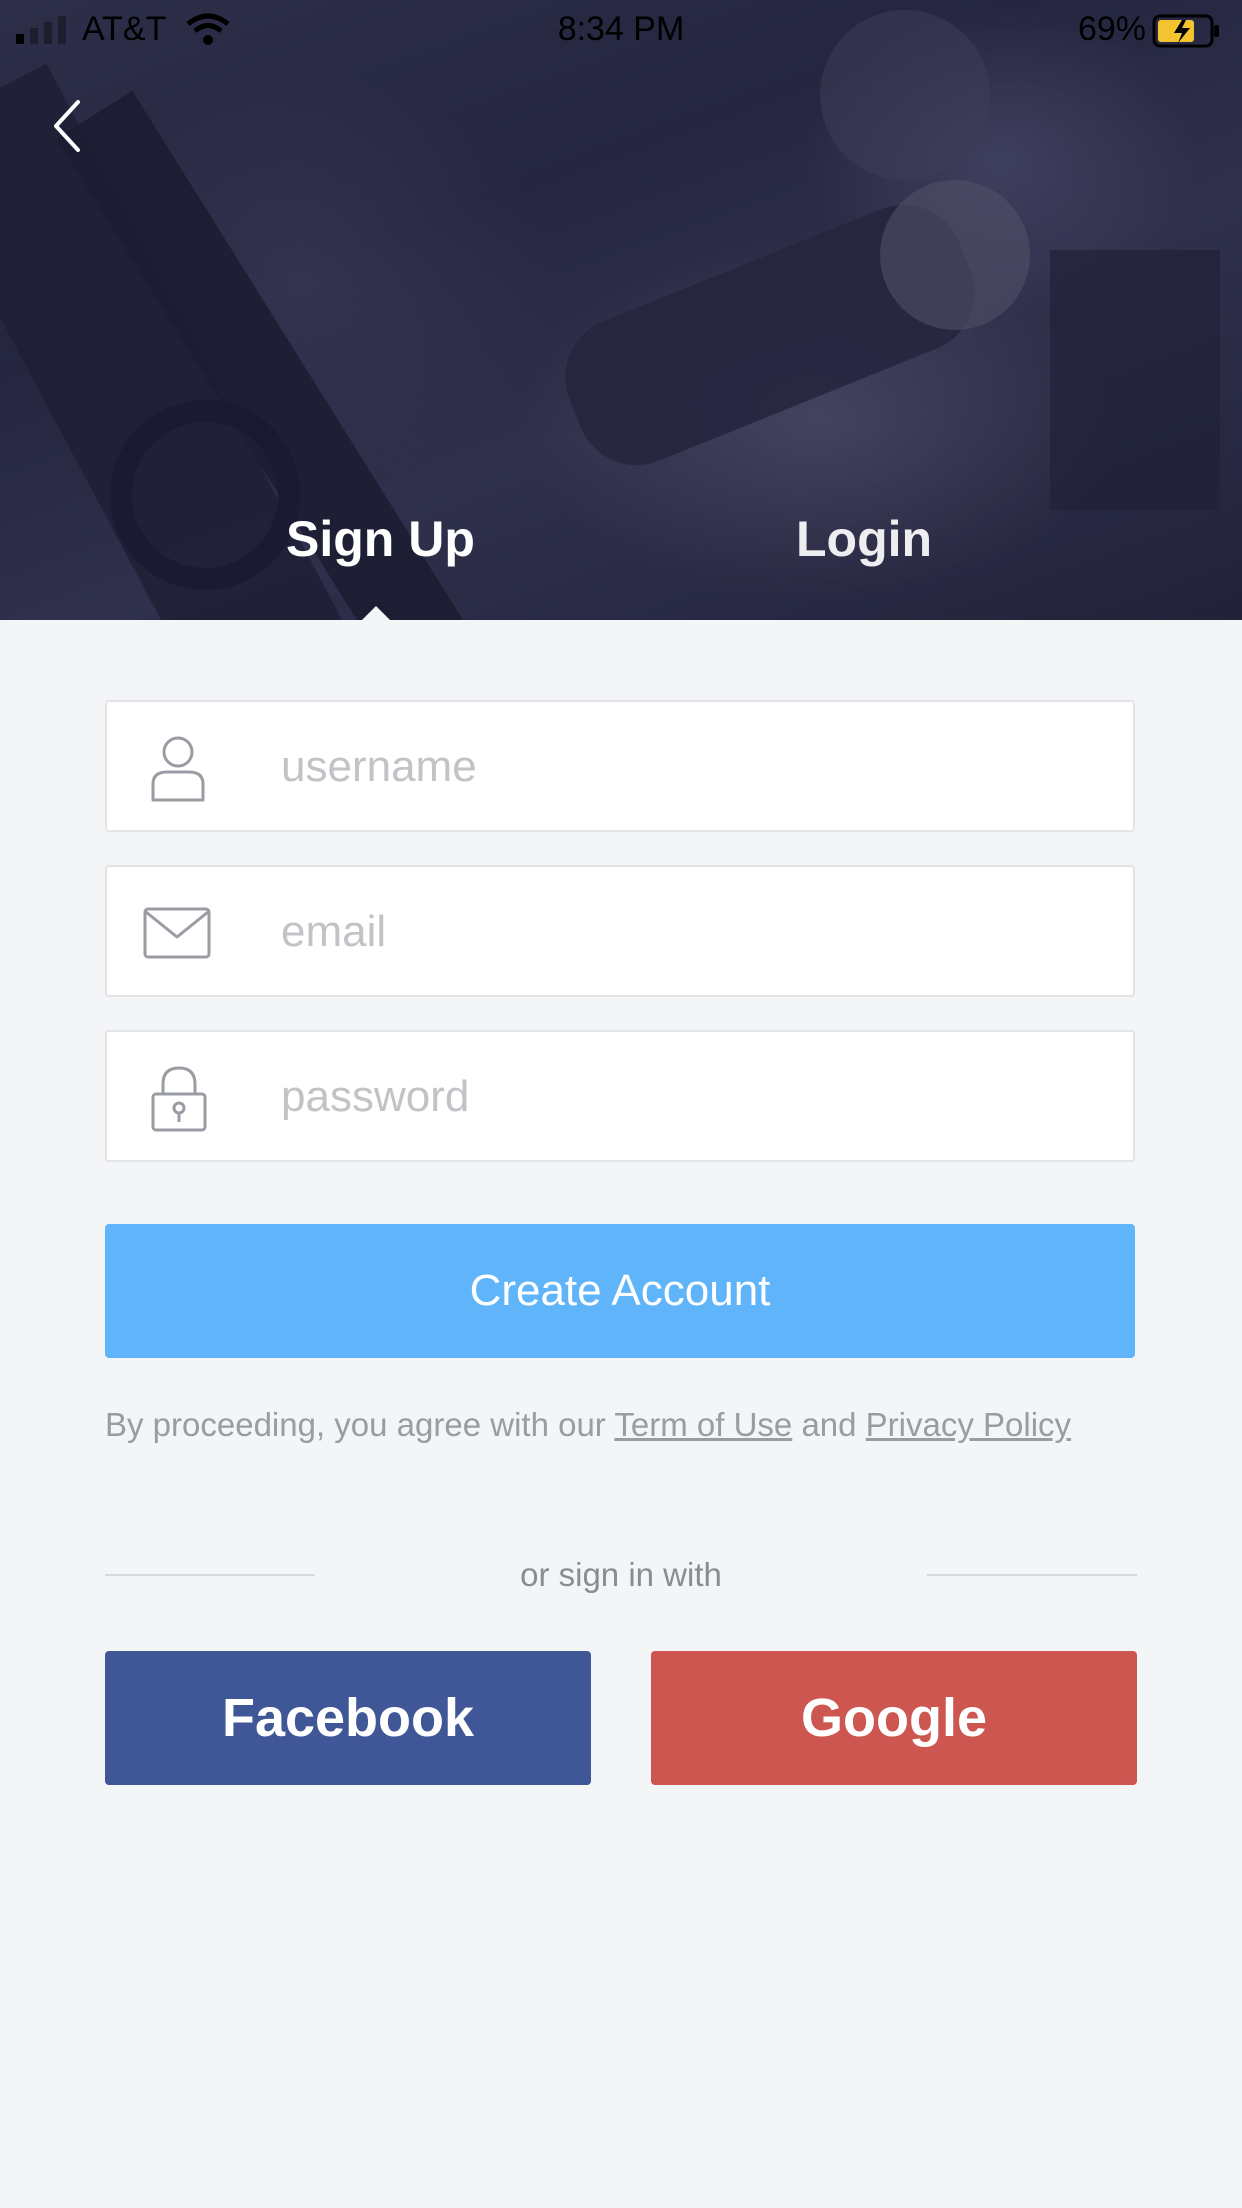  Describe the element at coordinates (864, 539) in the screenshot. I see `tab-login: Login` at that location.